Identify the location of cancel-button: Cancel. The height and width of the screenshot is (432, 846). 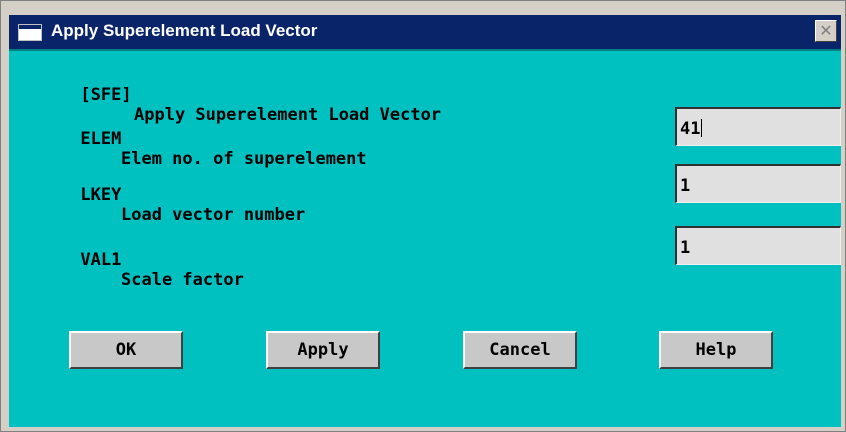
(520, 350).